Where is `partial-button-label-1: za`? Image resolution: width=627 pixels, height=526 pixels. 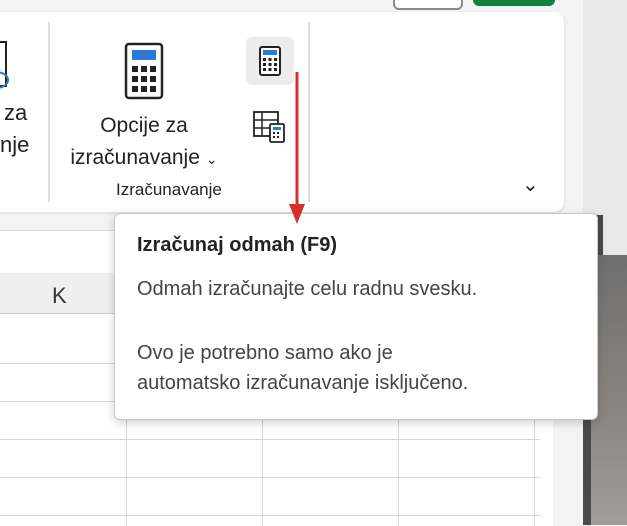 partial-button-label-1: za is located at coordinates (16, 112).